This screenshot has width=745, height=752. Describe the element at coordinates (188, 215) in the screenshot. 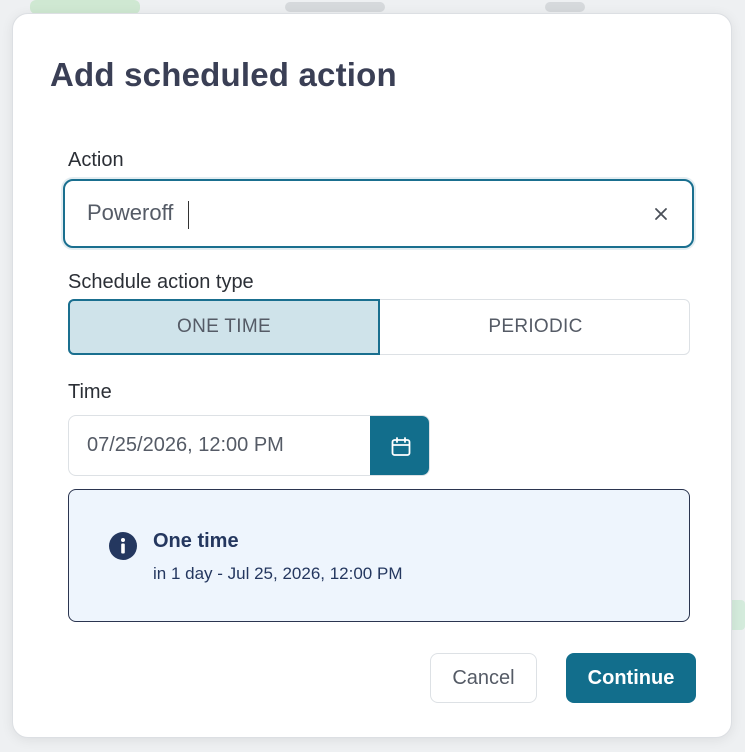

I see `text-cursor` at that location.